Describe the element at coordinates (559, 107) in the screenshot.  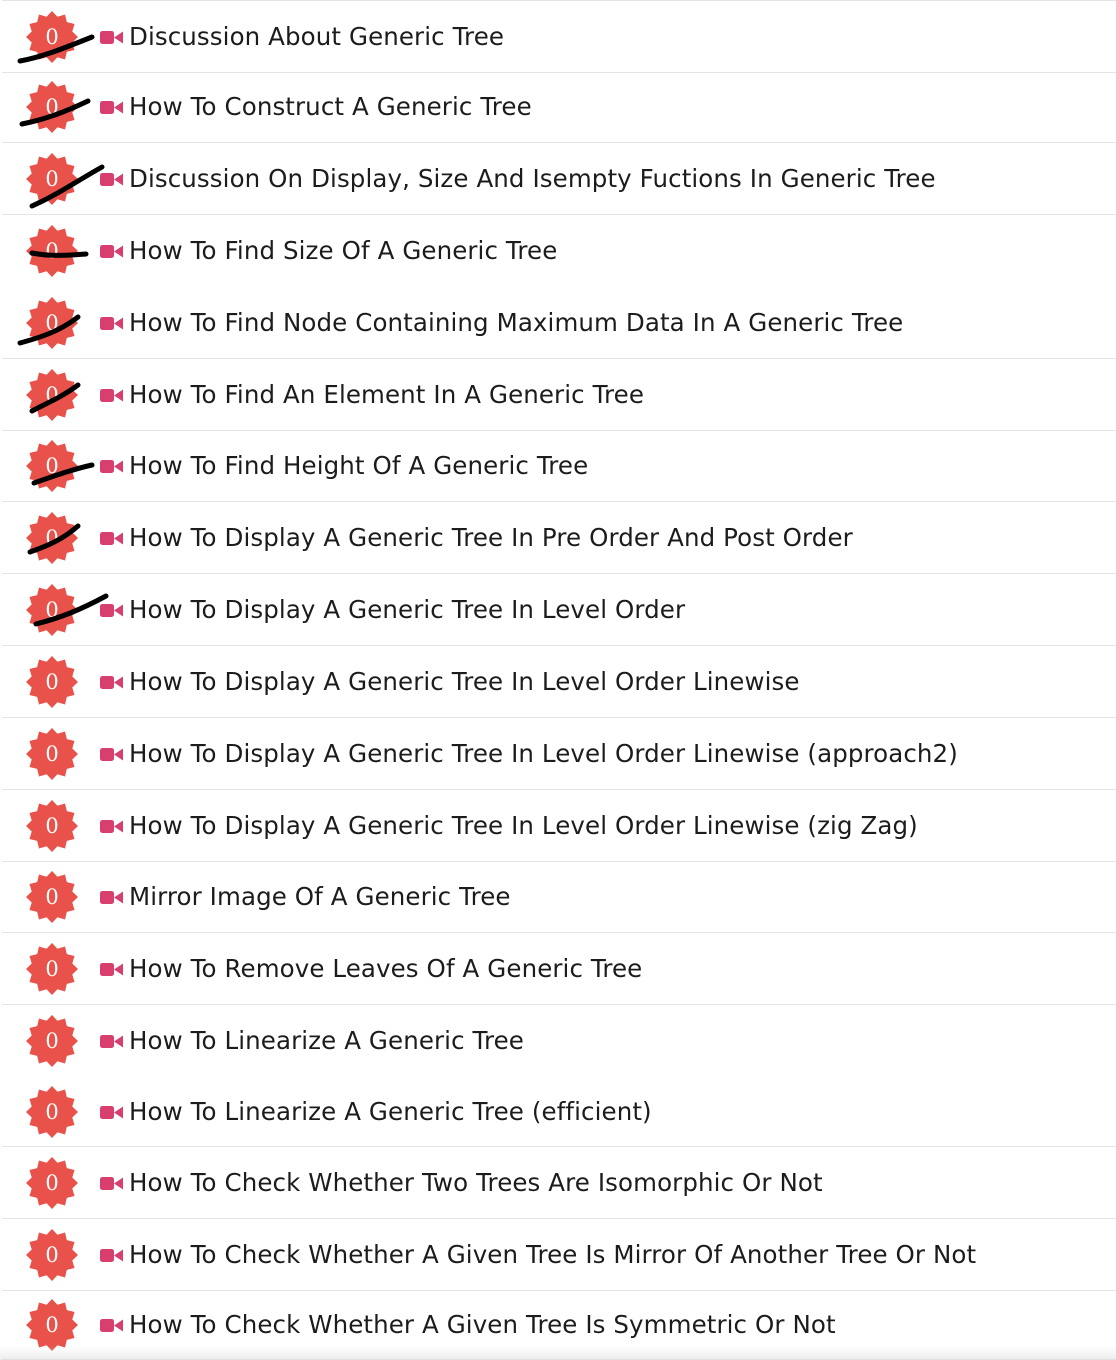
I see `lecture-row: 0 How To Construct A Generic Tree` at that location.